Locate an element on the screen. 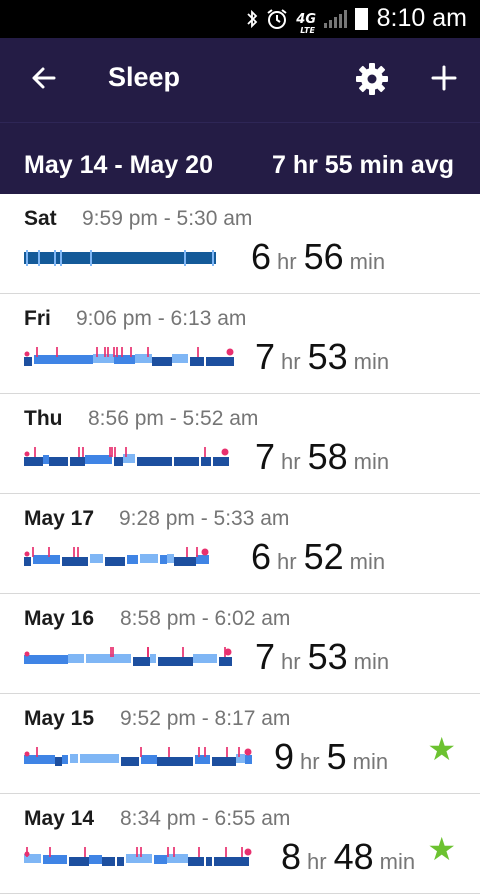  plus-icon is located at coordinates (444, 78).